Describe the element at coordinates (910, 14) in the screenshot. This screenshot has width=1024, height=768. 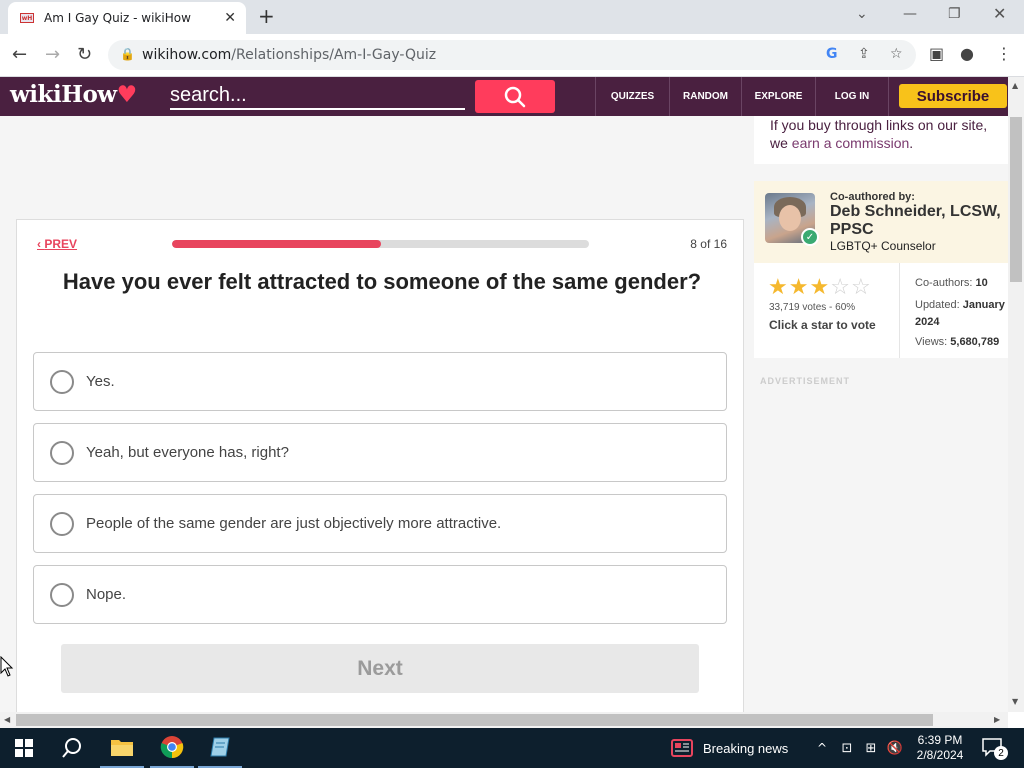
I see `minimize-button: —` at that location.